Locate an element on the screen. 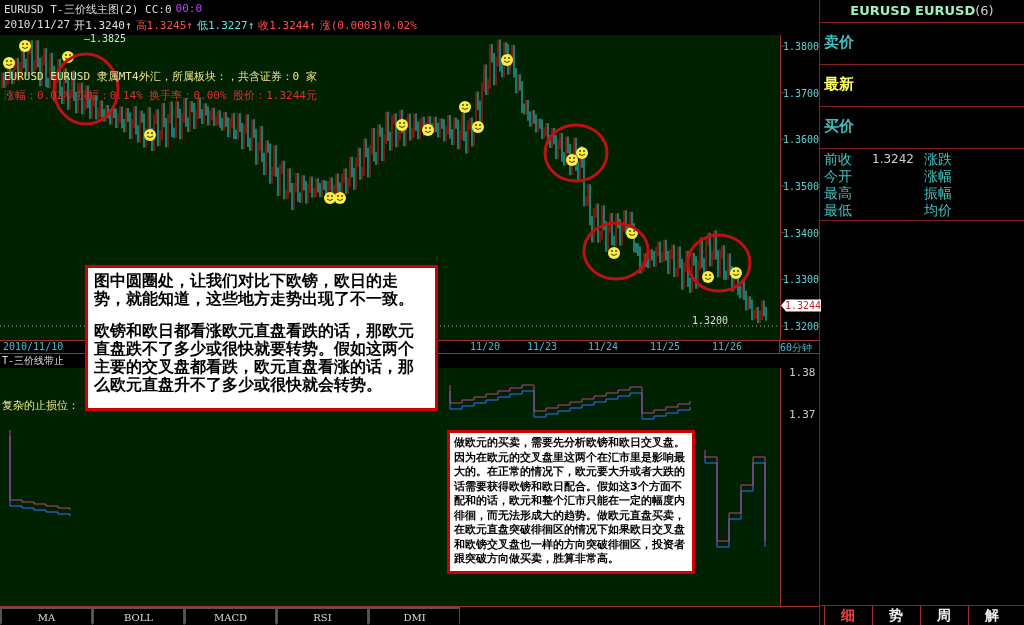 The width and height of the screenshot is (1024, 625). stat-label: 涨跌 is located at coordinates (938, 159).